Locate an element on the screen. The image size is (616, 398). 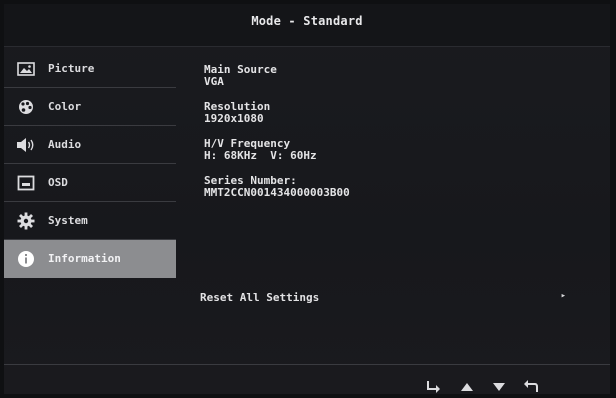
up-arrow-icon is located at coordinates (467, 386).